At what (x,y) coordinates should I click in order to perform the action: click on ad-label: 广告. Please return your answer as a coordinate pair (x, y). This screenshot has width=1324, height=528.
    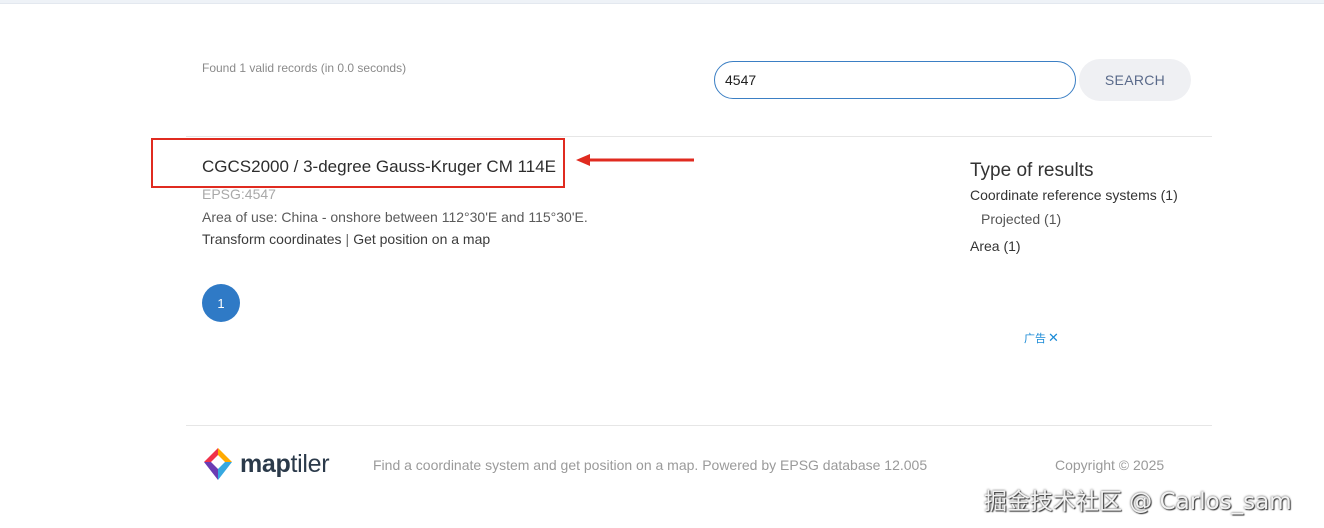
    Looking at the image, I should click on (1035, 339).